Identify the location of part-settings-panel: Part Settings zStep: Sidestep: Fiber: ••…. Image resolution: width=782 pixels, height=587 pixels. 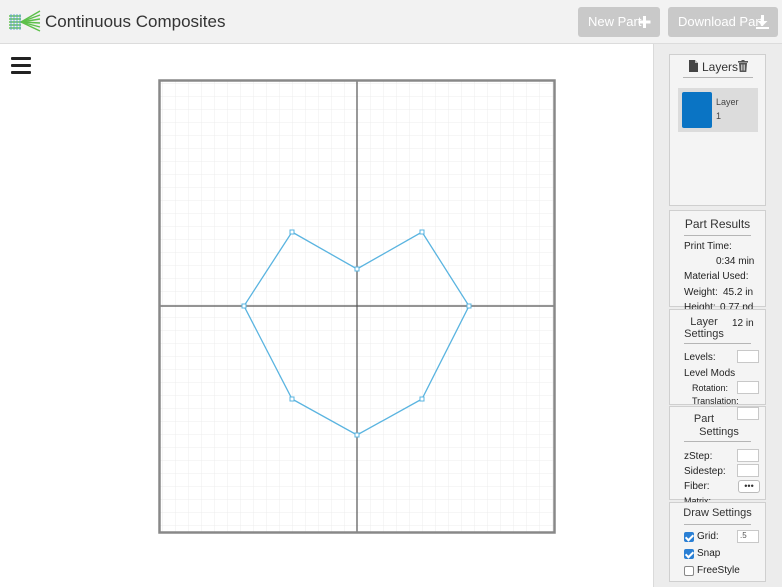
(717, 456).